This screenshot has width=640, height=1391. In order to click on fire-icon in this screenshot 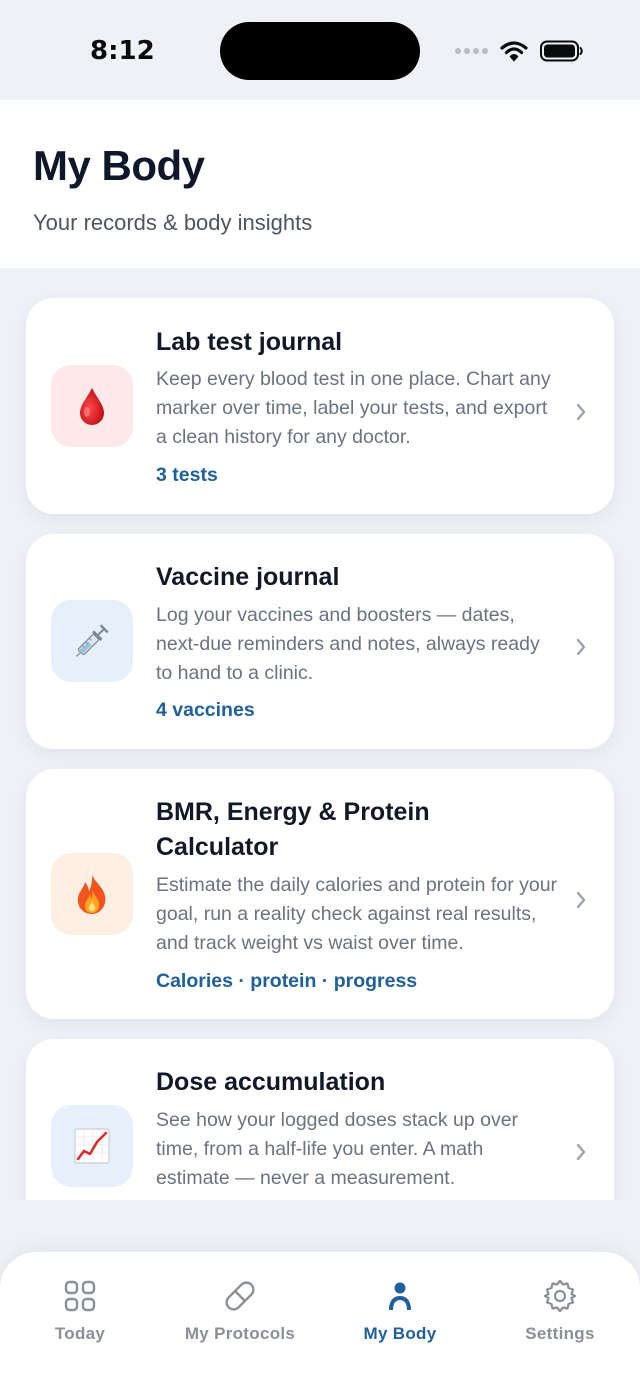, I will do `click(92, 894)`.